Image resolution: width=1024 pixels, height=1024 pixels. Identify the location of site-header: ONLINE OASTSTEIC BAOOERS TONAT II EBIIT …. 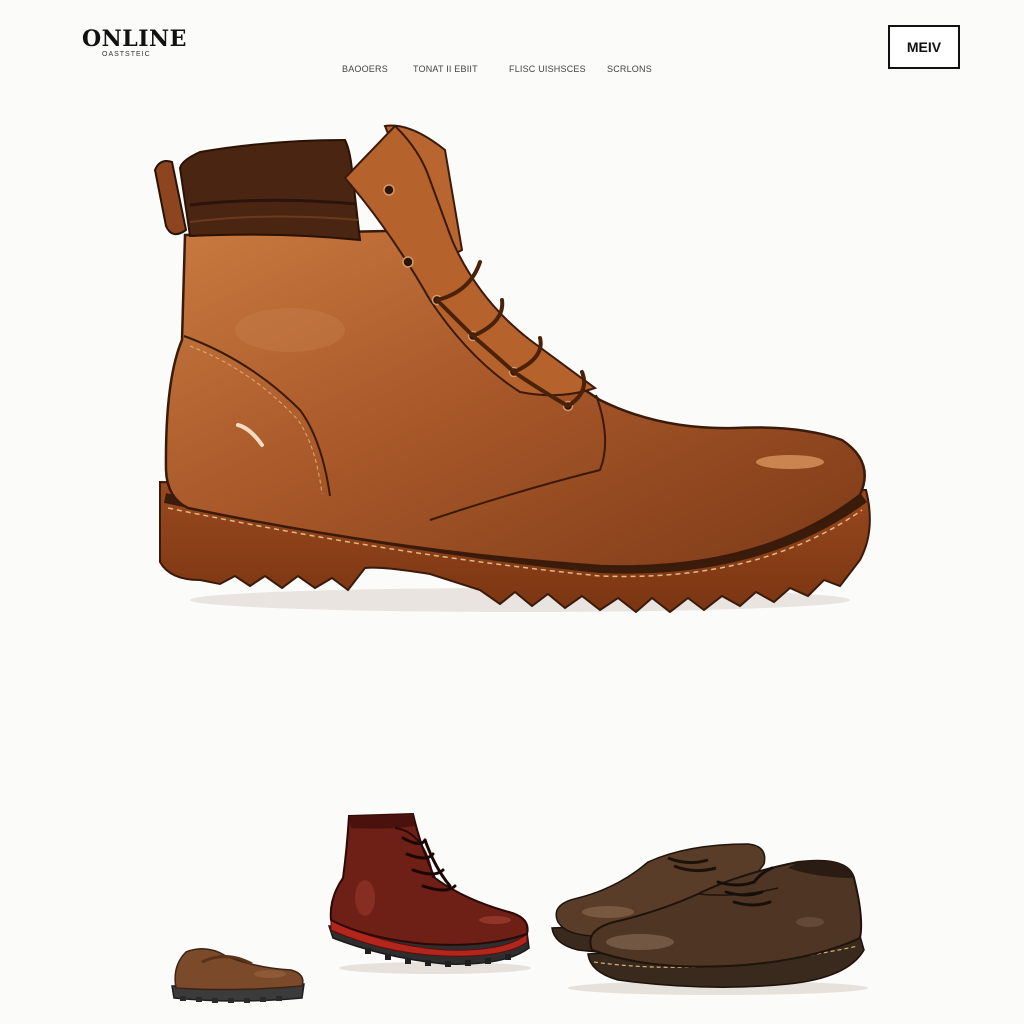
(512, 50).